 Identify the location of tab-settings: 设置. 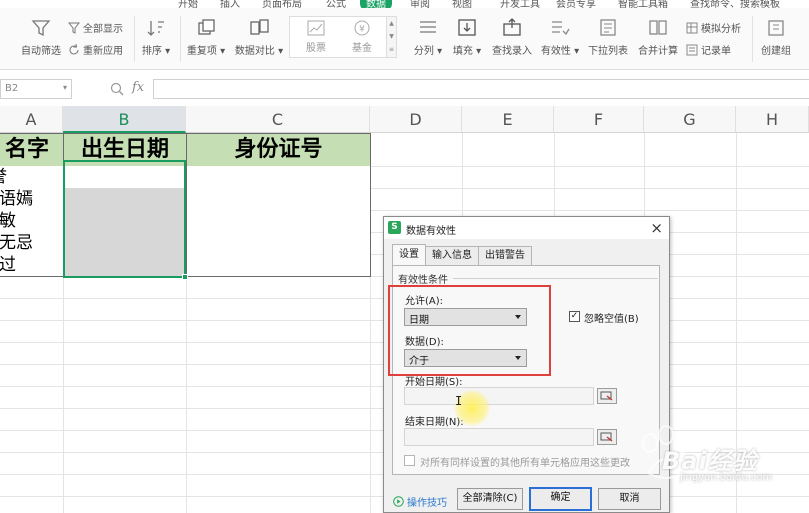
(409, 254).